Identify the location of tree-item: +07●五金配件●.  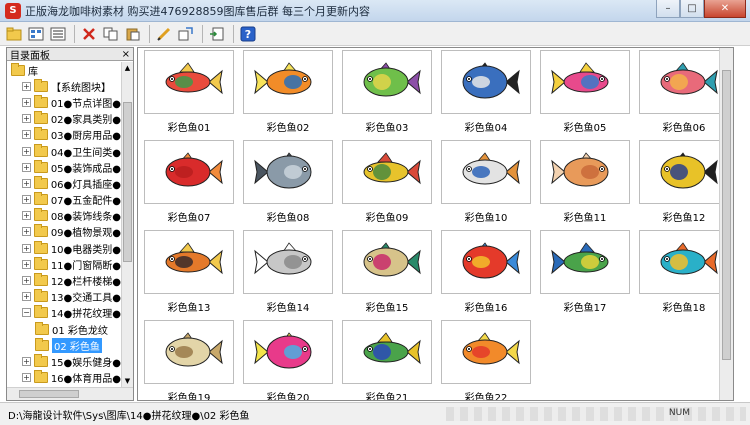
(64, 200).